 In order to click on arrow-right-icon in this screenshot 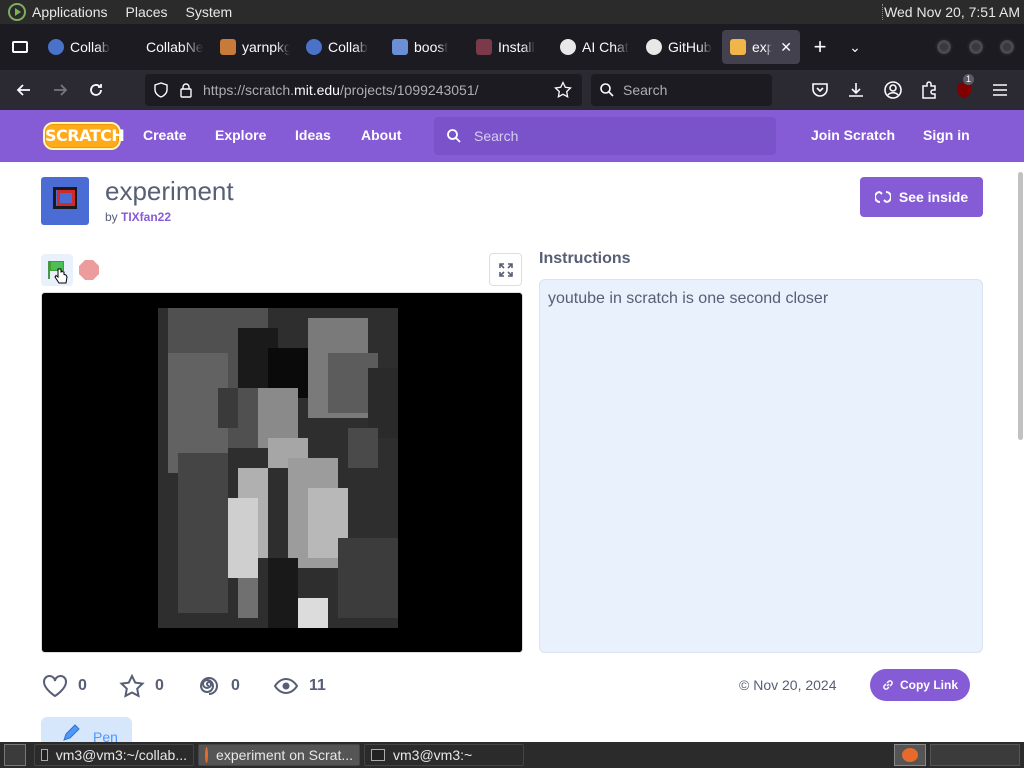, I will do `click(61, 90)`.